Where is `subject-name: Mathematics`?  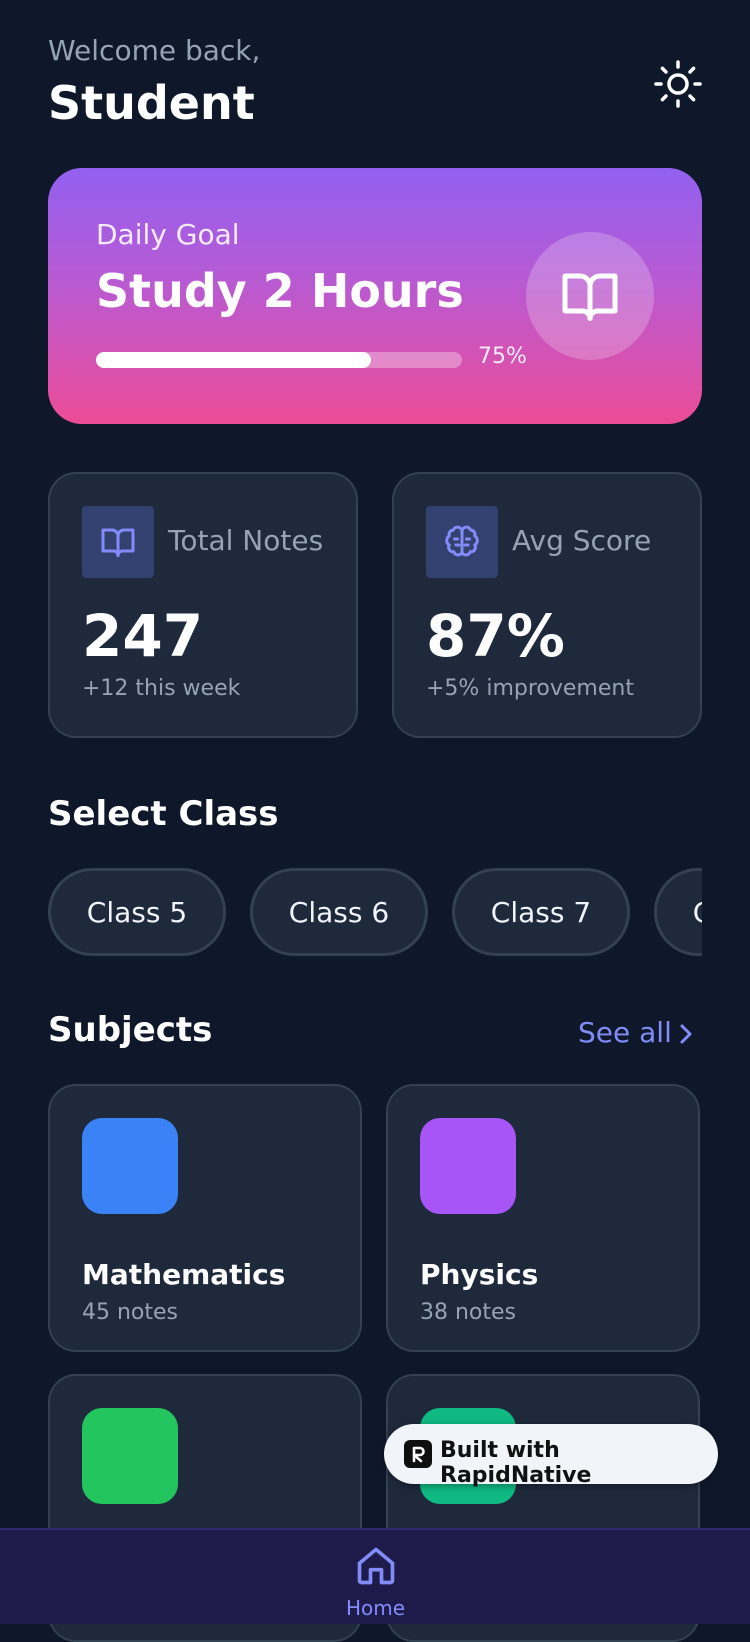 subject-name: Mathematics is located at coordinates (184, 1274).